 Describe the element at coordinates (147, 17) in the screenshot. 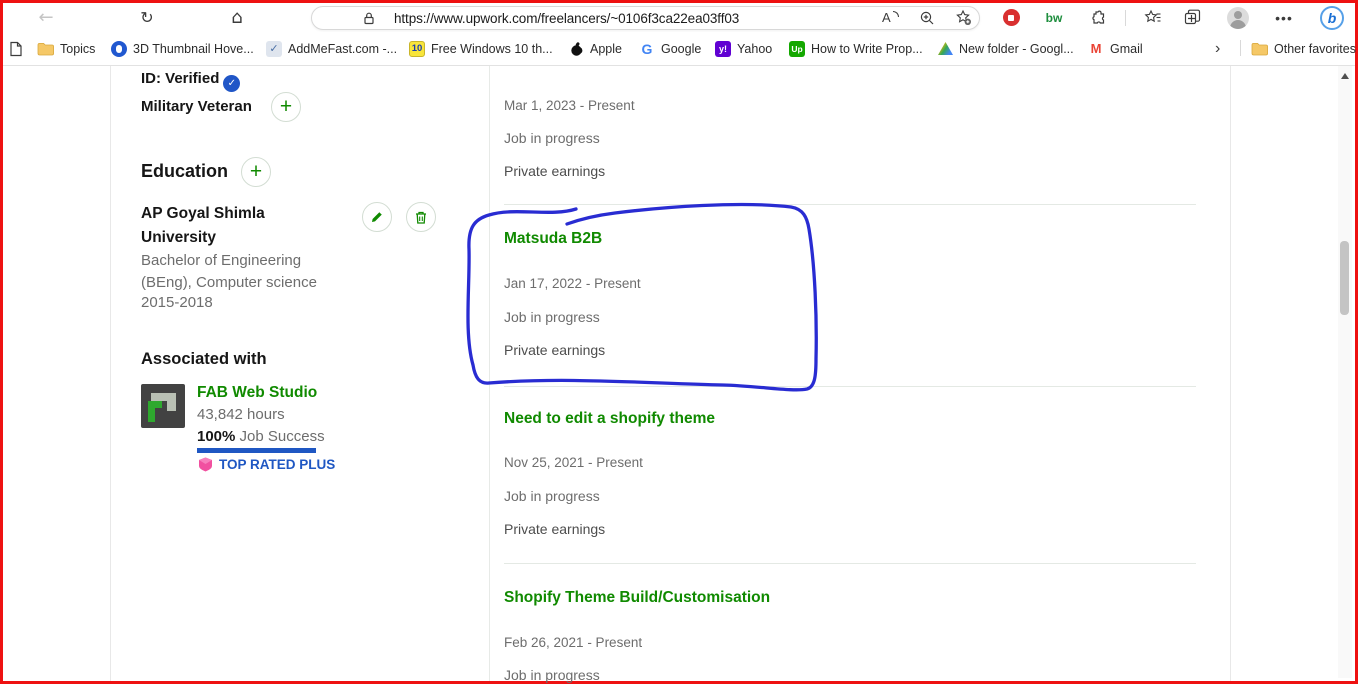

I see `refresh-icon: ↻` at that location.